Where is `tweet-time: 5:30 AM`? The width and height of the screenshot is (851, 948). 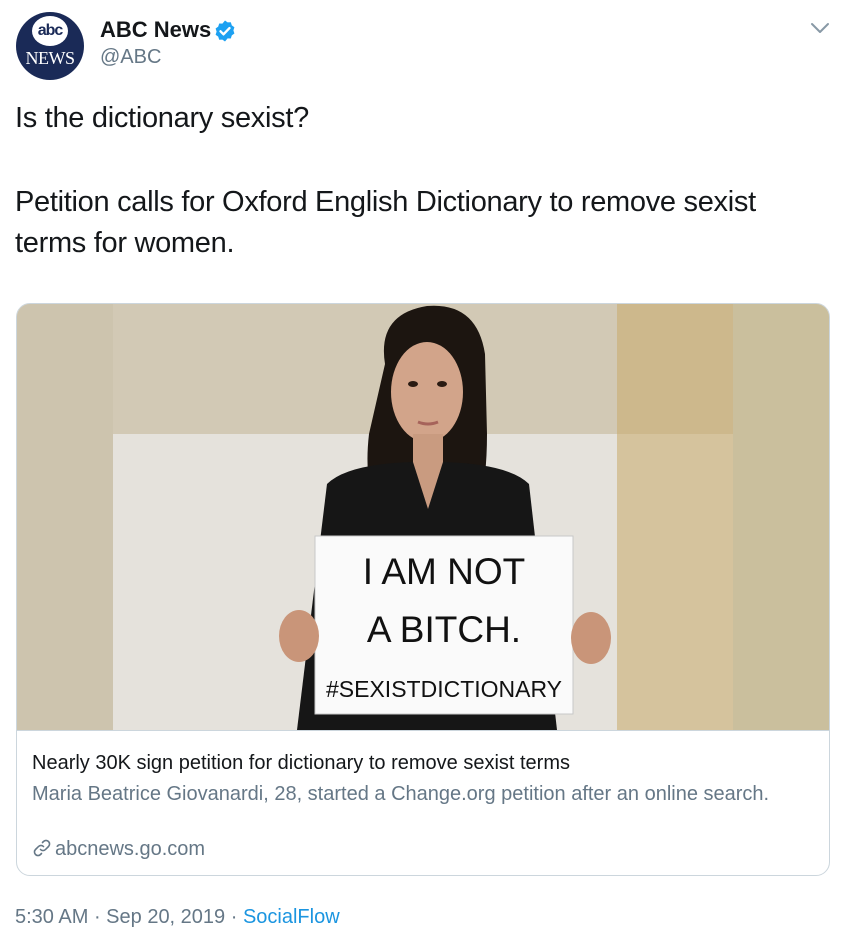 tweet-time: 5:30 AM is located at coordinates (51, 917).